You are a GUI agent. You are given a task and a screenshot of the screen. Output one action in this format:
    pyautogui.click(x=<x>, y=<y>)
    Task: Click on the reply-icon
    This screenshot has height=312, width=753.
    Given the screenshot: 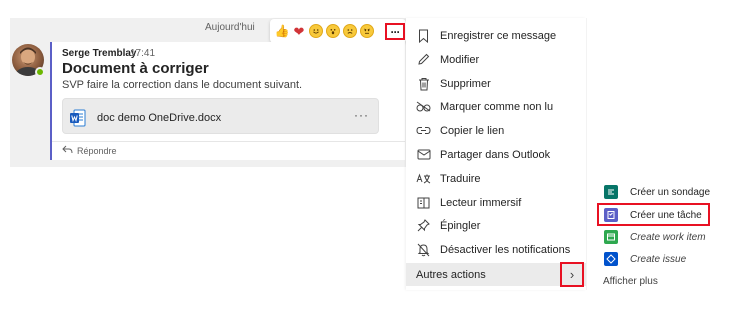 What is the action you would take?
    pyautogui.click(x=67, y=150)
    